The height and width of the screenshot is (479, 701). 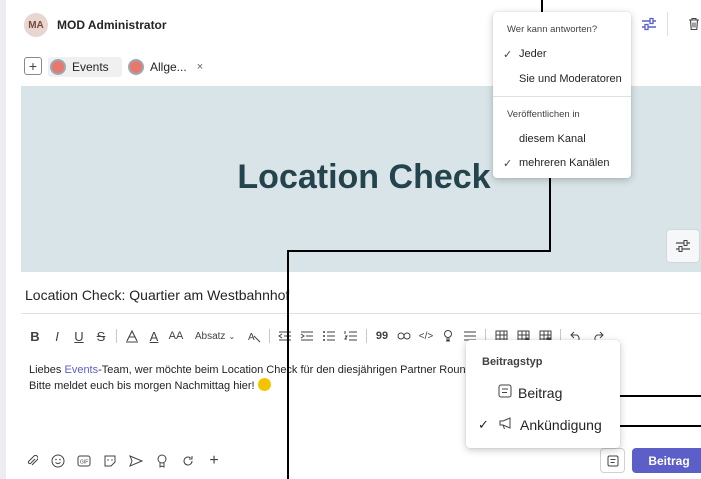 I want to click on post-icon, so click(x=505, y=392).